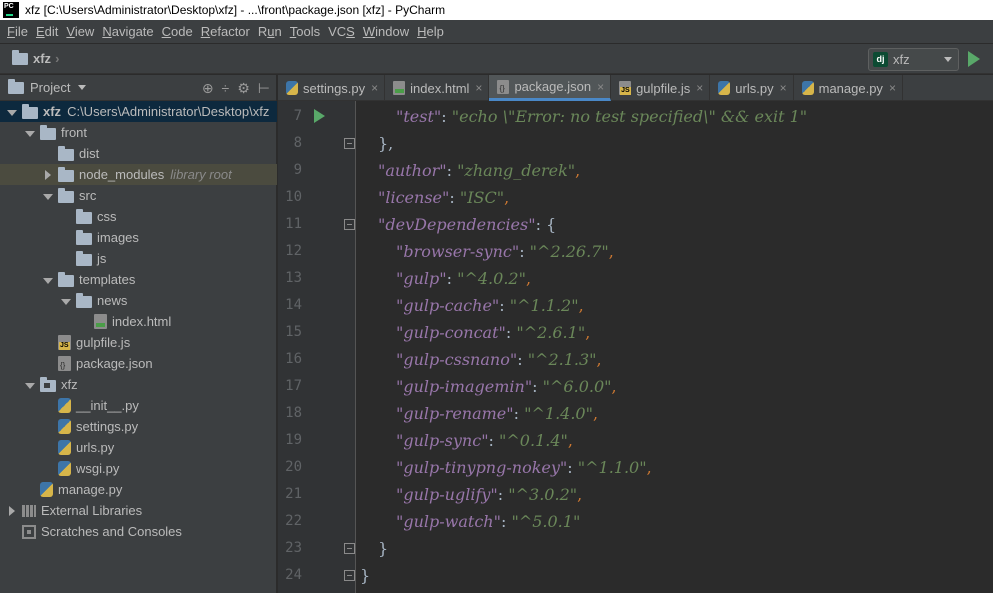 The image size is (993, 593). I want to click on run-configuration-select: dj xfz, so click(913, 59).